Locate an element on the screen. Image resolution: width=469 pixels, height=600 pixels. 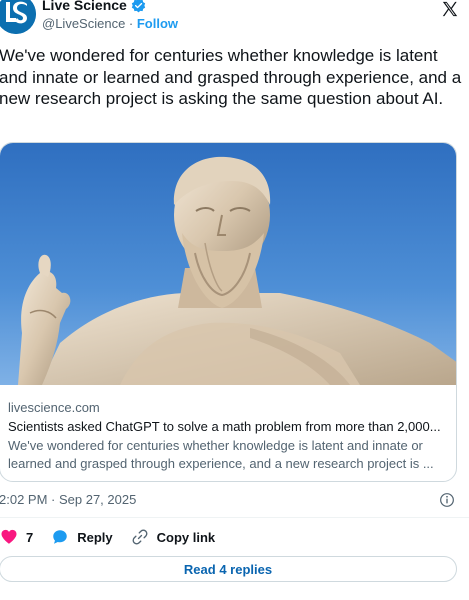
copy-link-label: Copy link is located at coordinates (186, 537).